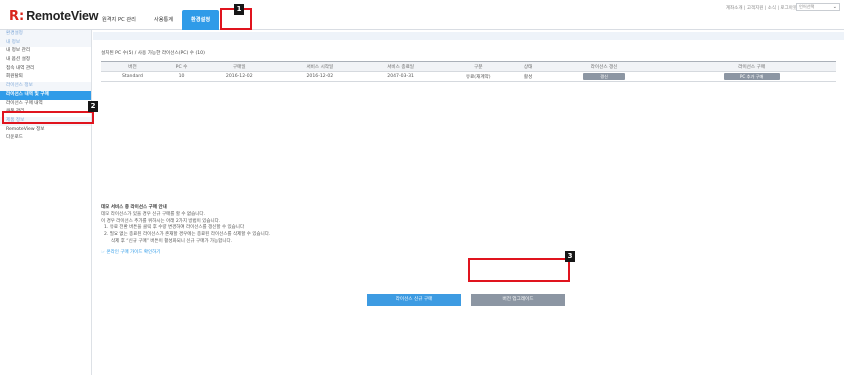  I want to click on chevron-down-icon: ⌄, so click(834, 7).